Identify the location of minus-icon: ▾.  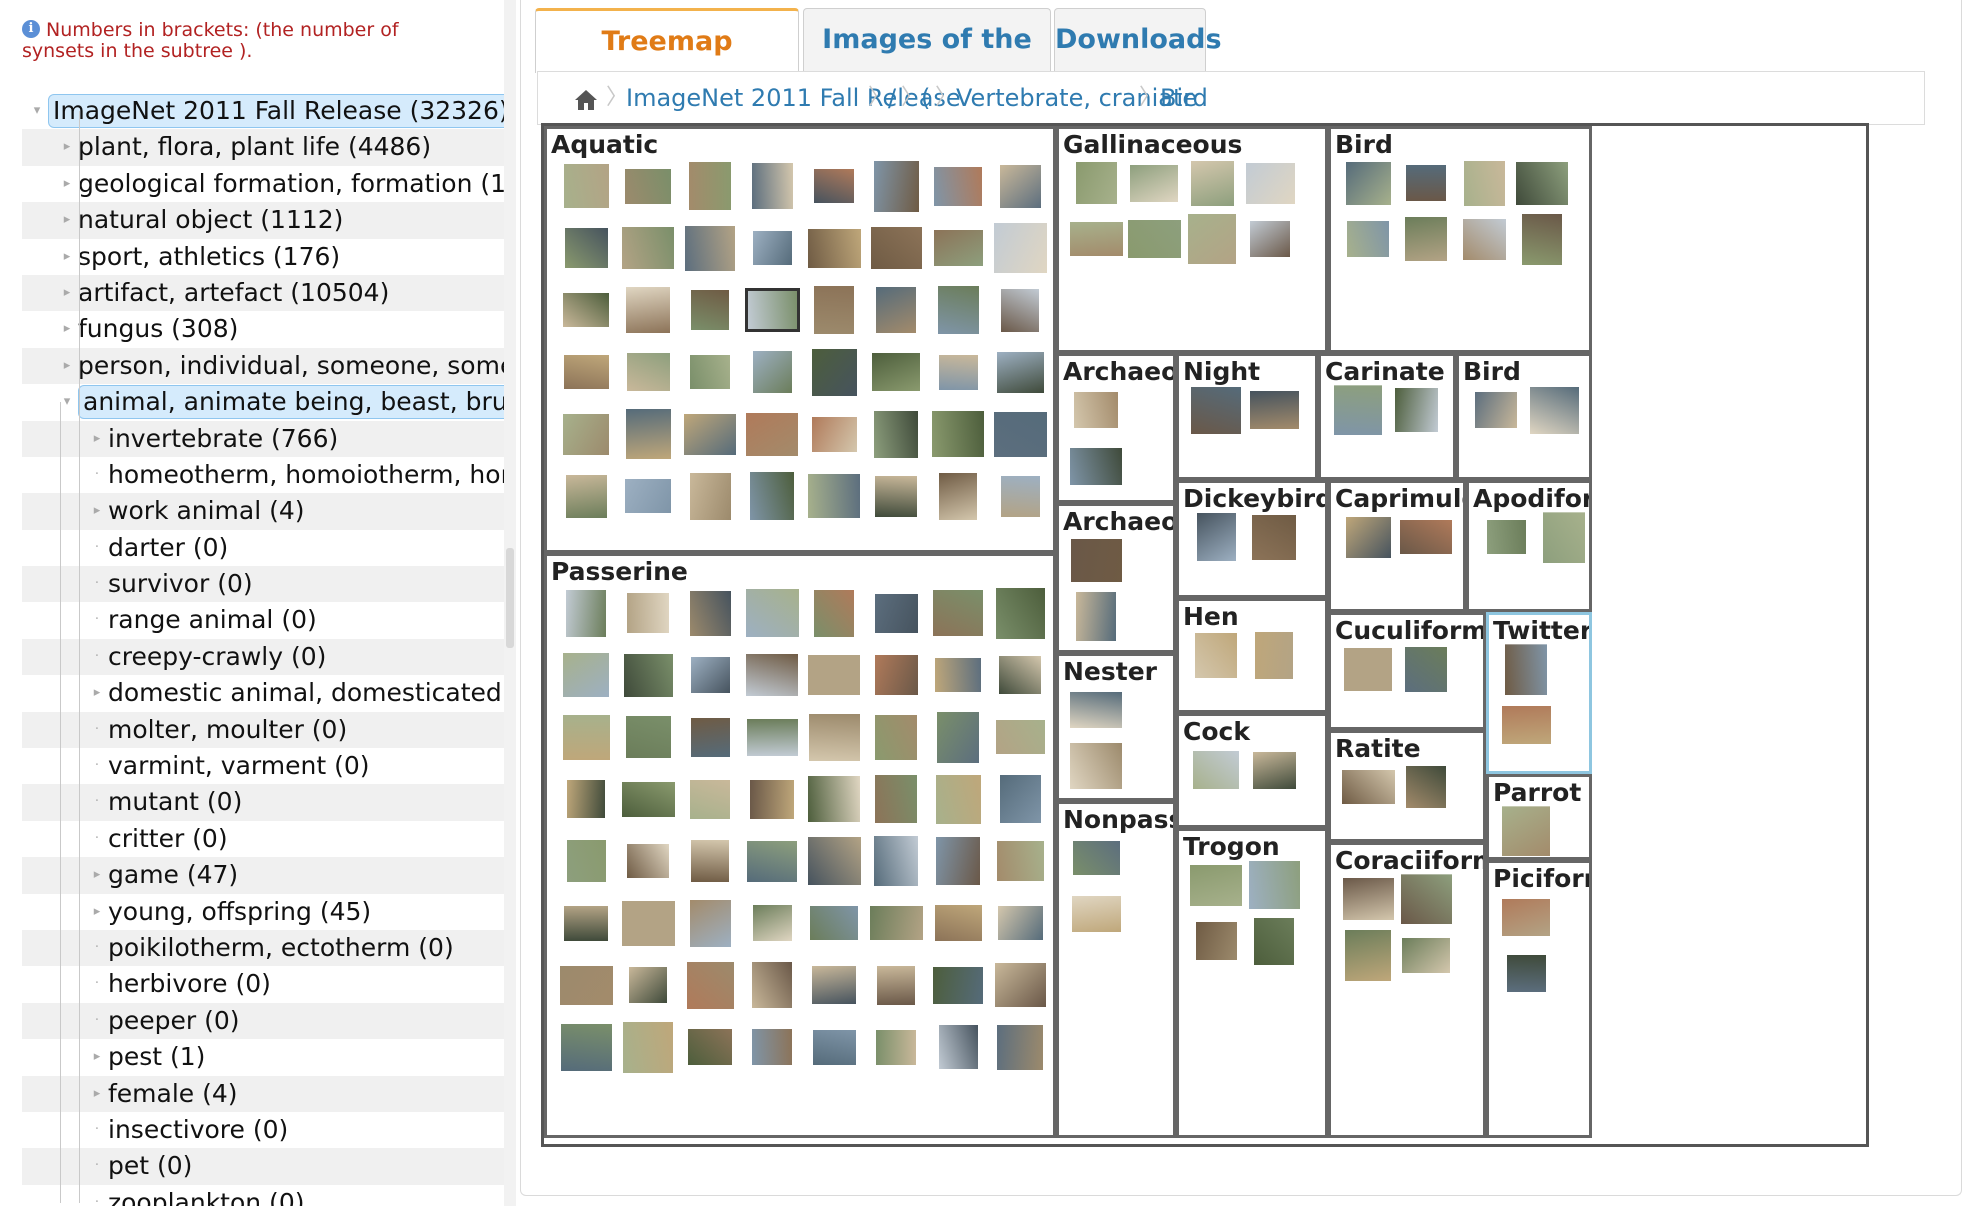
(37, 111).